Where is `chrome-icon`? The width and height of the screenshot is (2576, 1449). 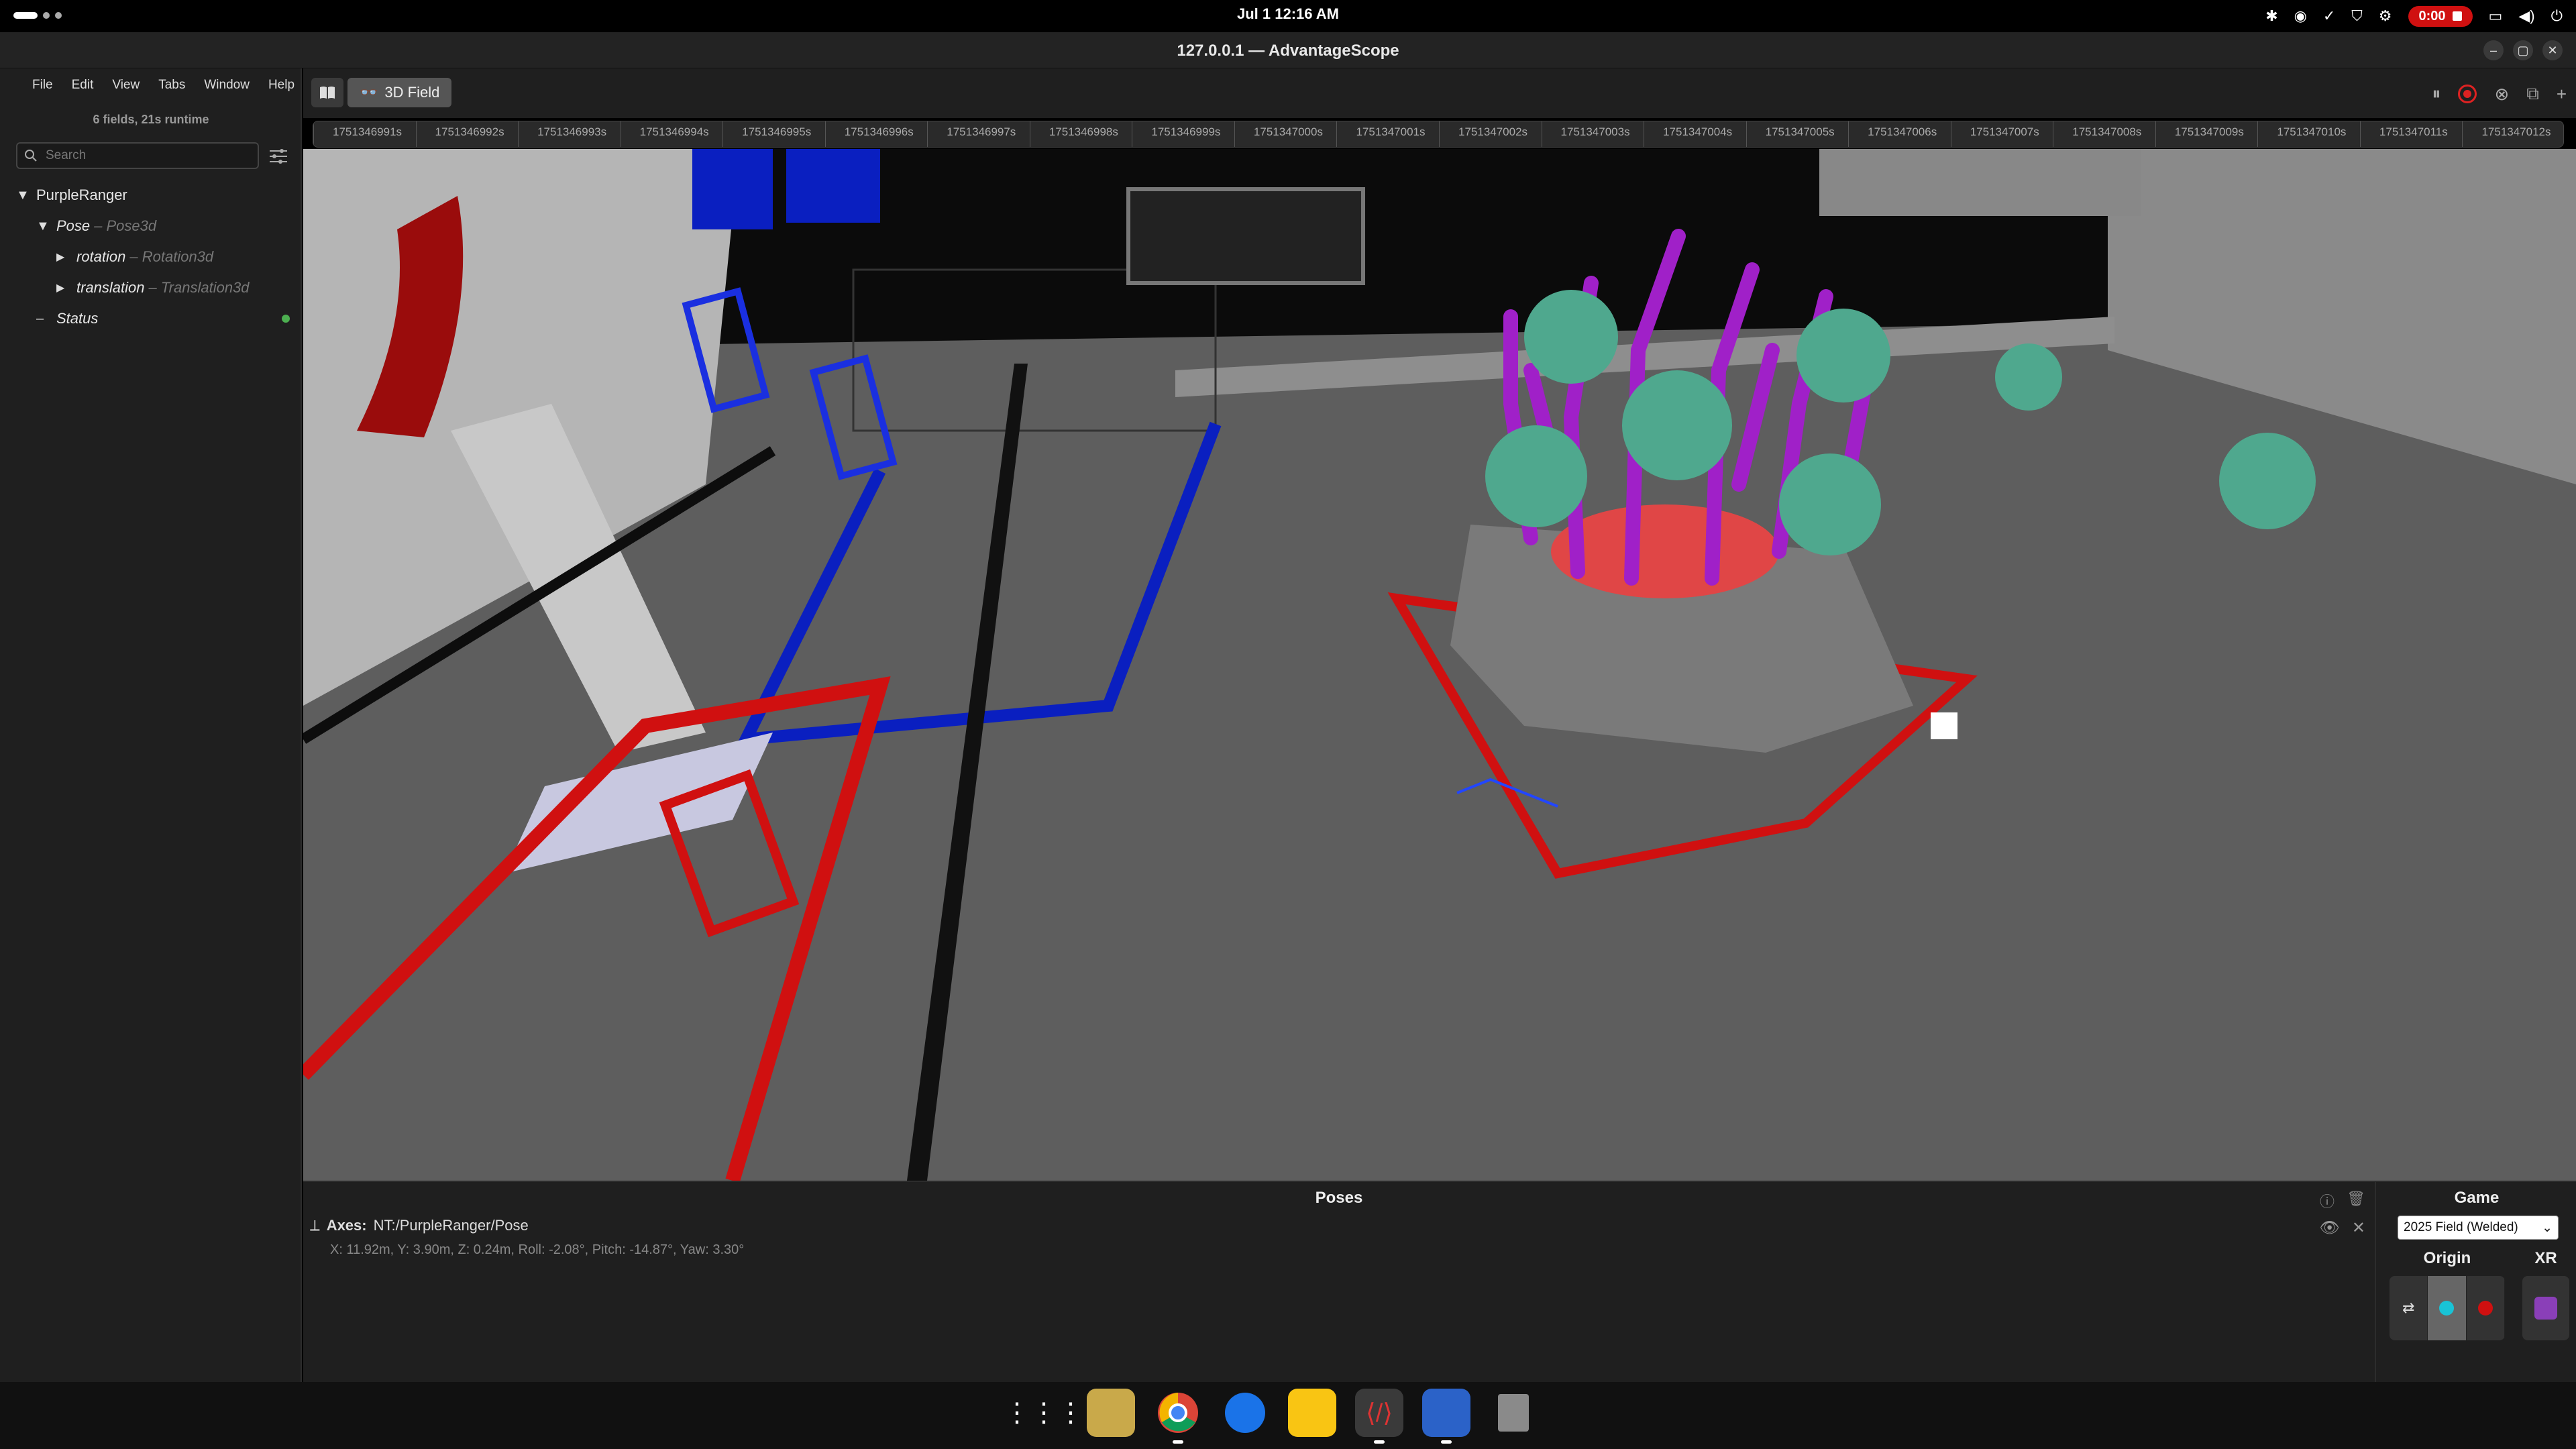 chrome-icon is located at coordinates (1178, 1416).